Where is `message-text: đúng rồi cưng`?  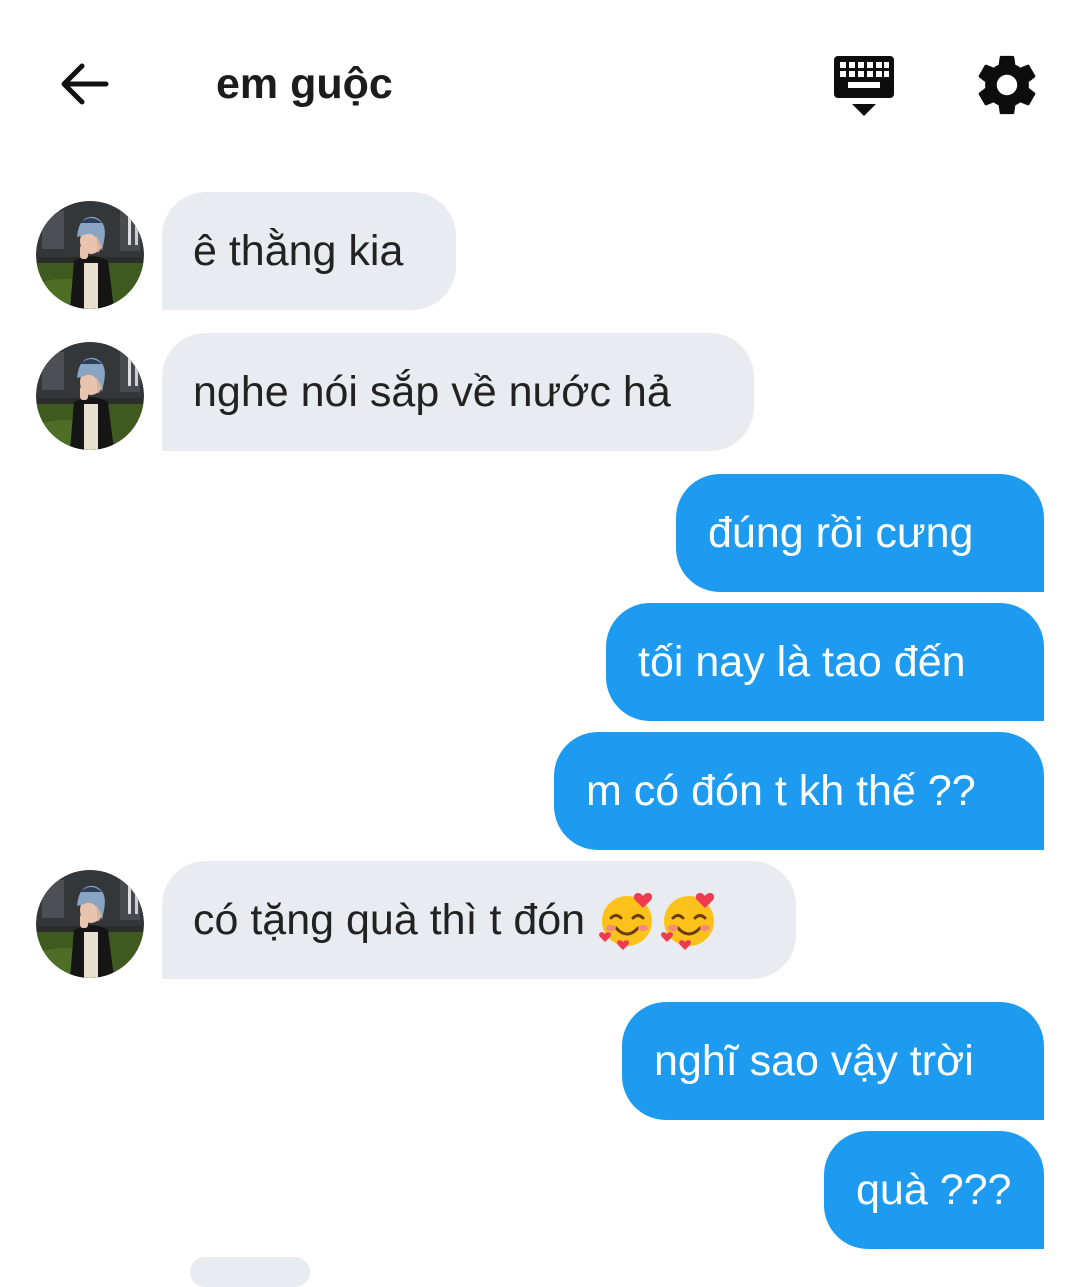
message-text: đúng rồi cưng is located at coordinates (841, 532).